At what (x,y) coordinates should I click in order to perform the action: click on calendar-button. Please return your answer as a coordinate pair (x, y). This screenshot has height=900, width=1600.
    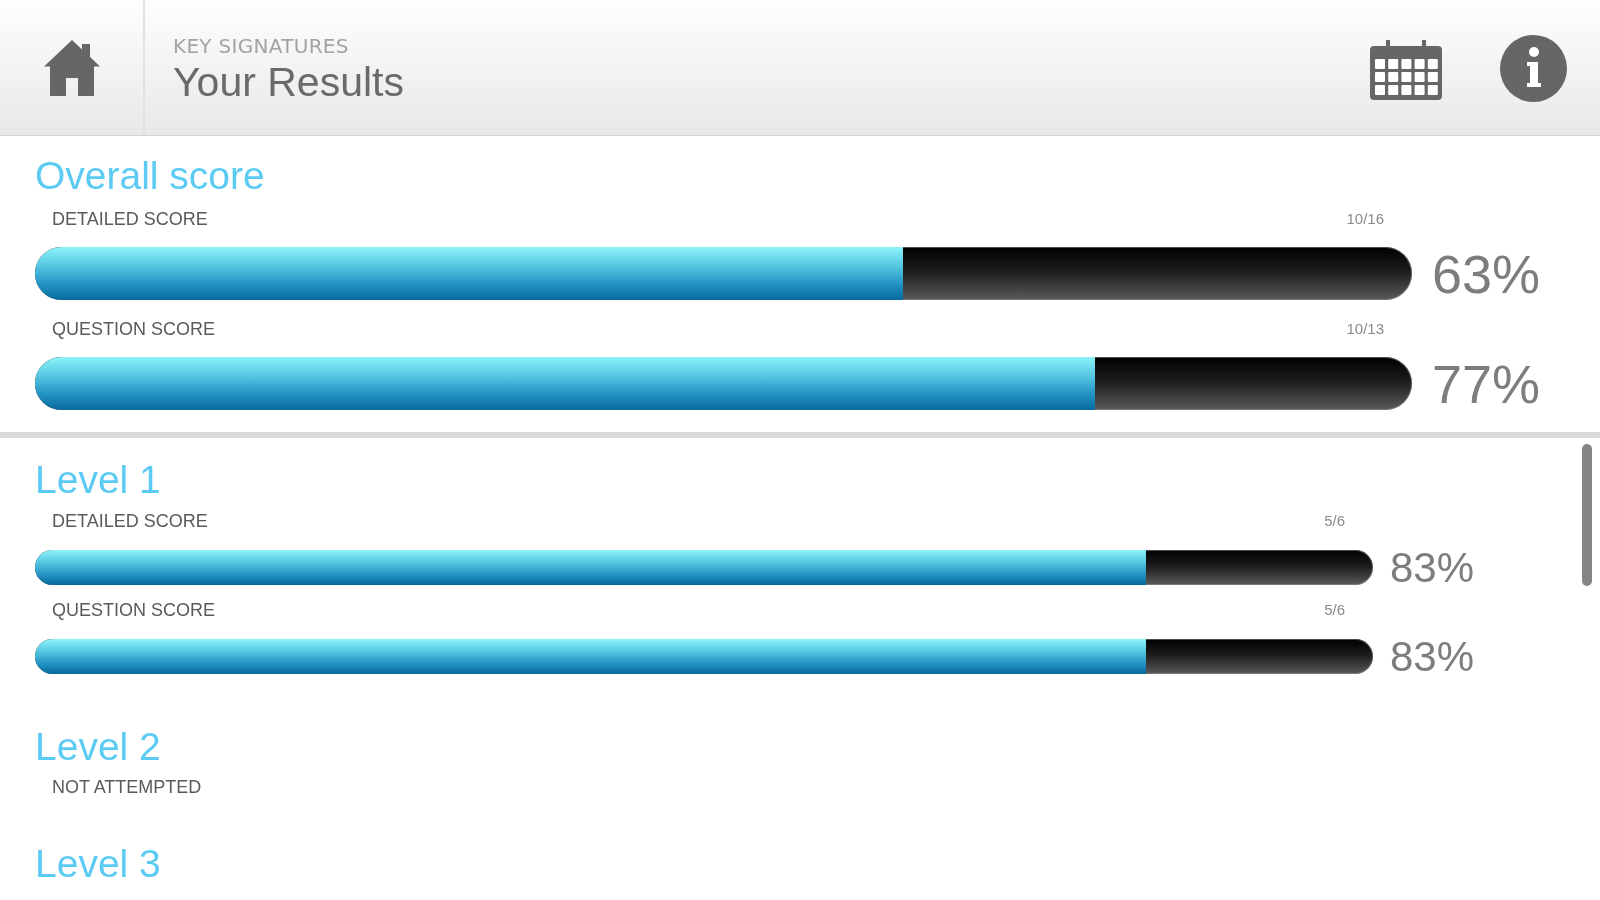
    Looking at the image, I should click on (1406, 70).